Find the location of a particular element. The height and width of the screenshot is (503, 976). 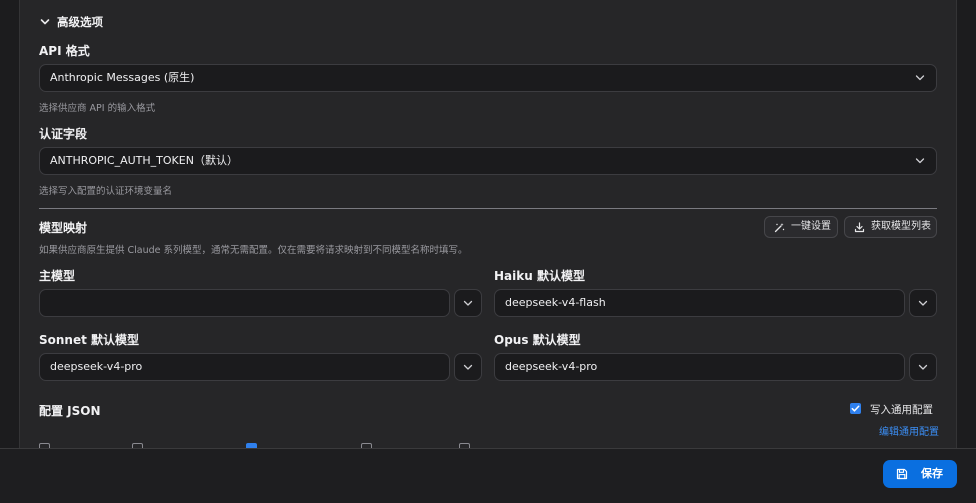

one-click-setup-label: 一键设置 is located at coordinates (811, 226).